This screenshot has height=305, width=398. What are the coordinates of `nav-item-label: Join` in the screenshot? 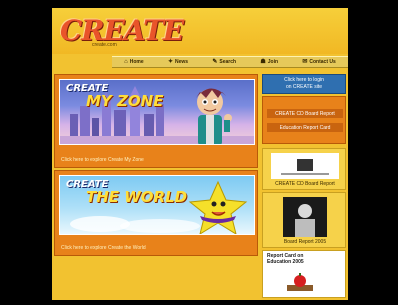 It's located at (273, 62).